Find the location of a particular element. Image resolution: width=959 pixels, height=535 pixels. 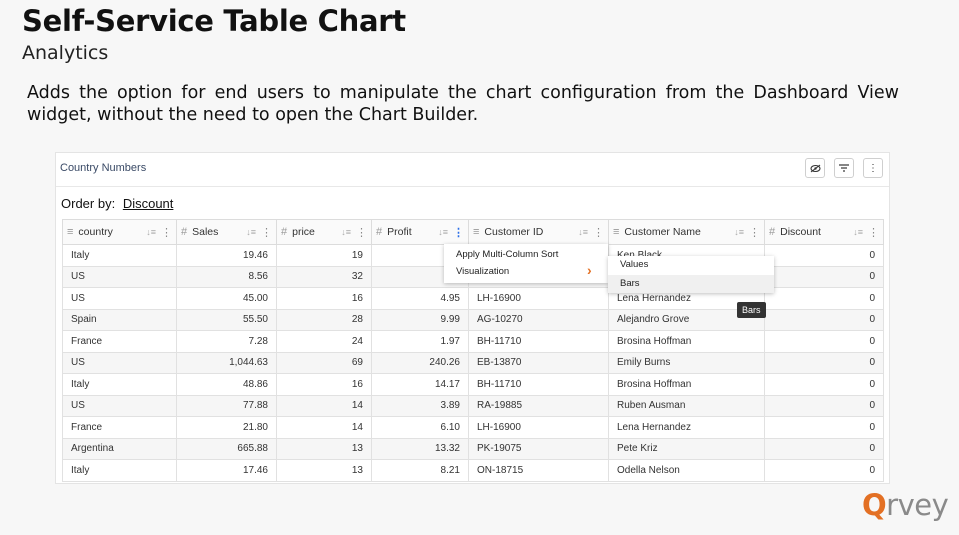

column-header: # price ↓≡ ⋮ is located at coordinates (324, 232).